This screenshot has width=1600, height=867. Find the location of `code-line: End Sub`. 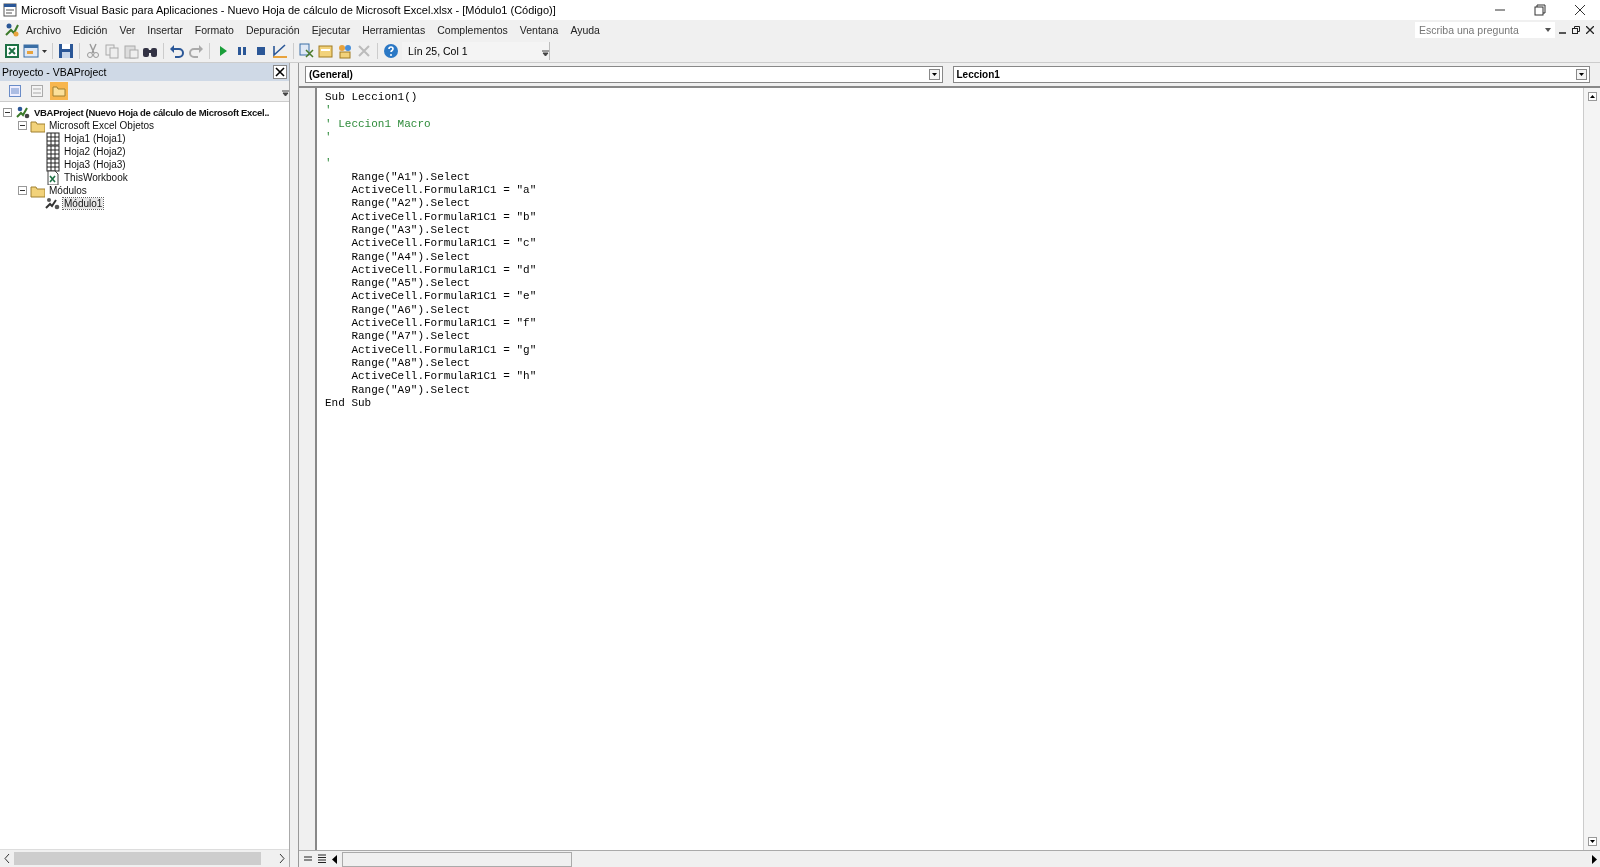

code-line: End Sub is located at coordinates (349, 403).